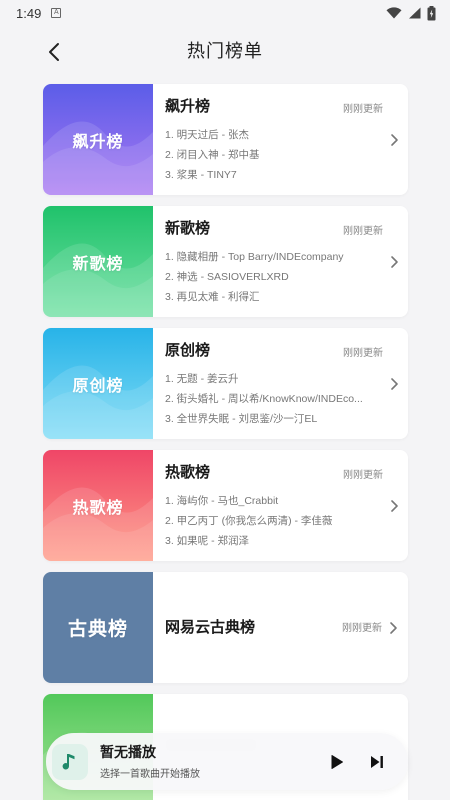 Image resolution: width=450 pixels, height=800 pixels. I want to click on chart-card-classical: 古典榜 网易云古典榜 刚刚更新, so click(225, 627).